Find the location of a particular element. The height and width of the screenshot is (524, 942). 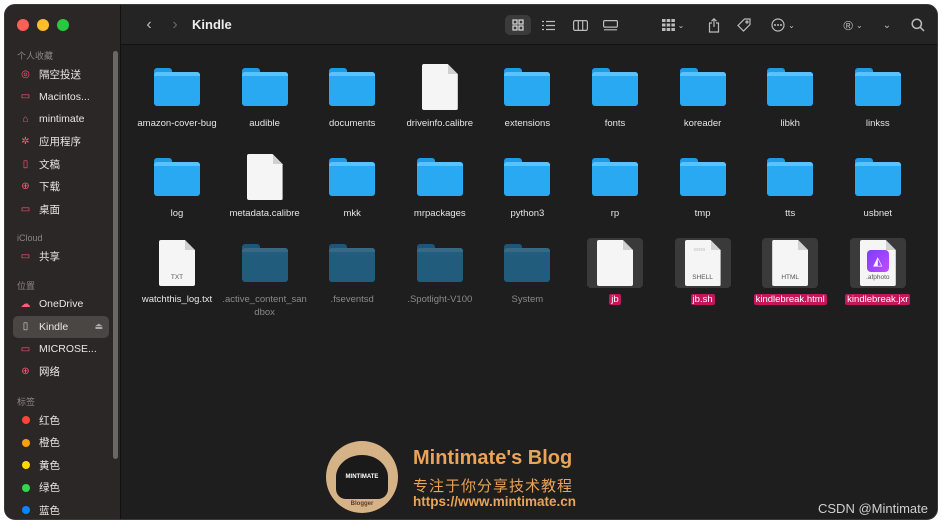

folder-item: mkk is located at coordinates (352, 186).